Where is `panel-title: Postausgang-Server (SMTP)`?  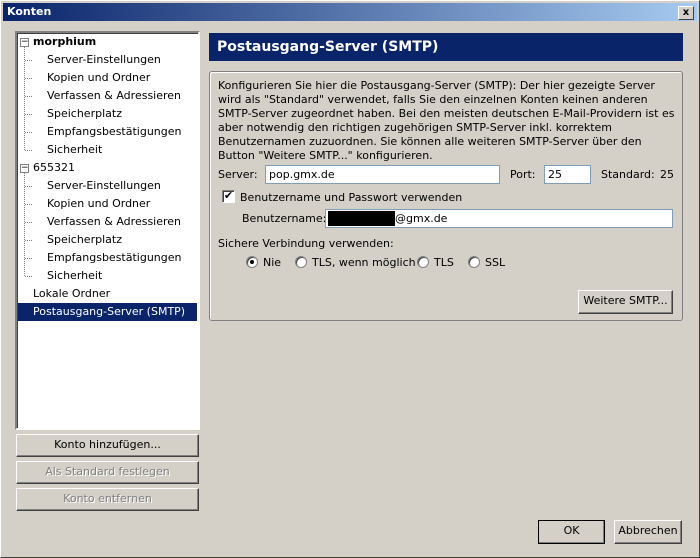 panel-title: Postausgang-Server (SMTP) is located at coordinates (446, 47).